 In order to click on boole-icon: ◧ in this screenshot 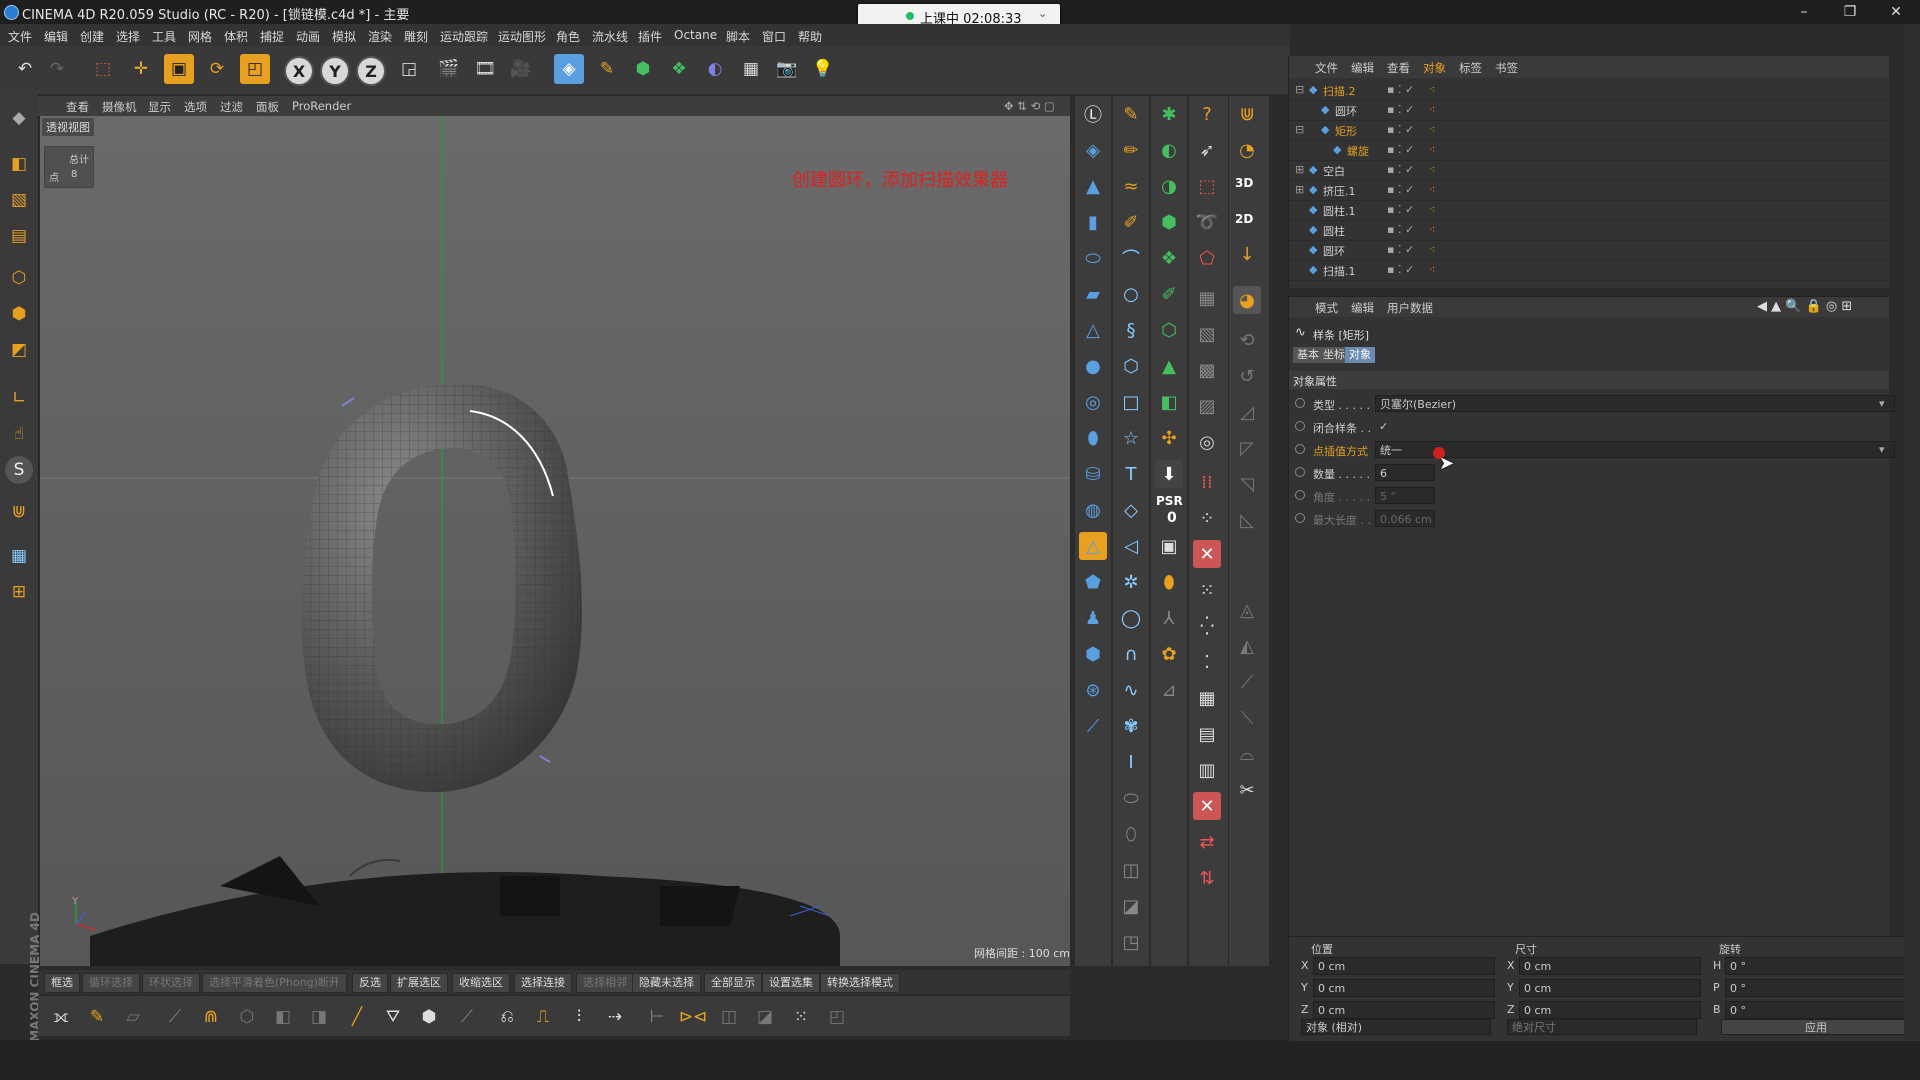, I will do `click(1169, 402)`.